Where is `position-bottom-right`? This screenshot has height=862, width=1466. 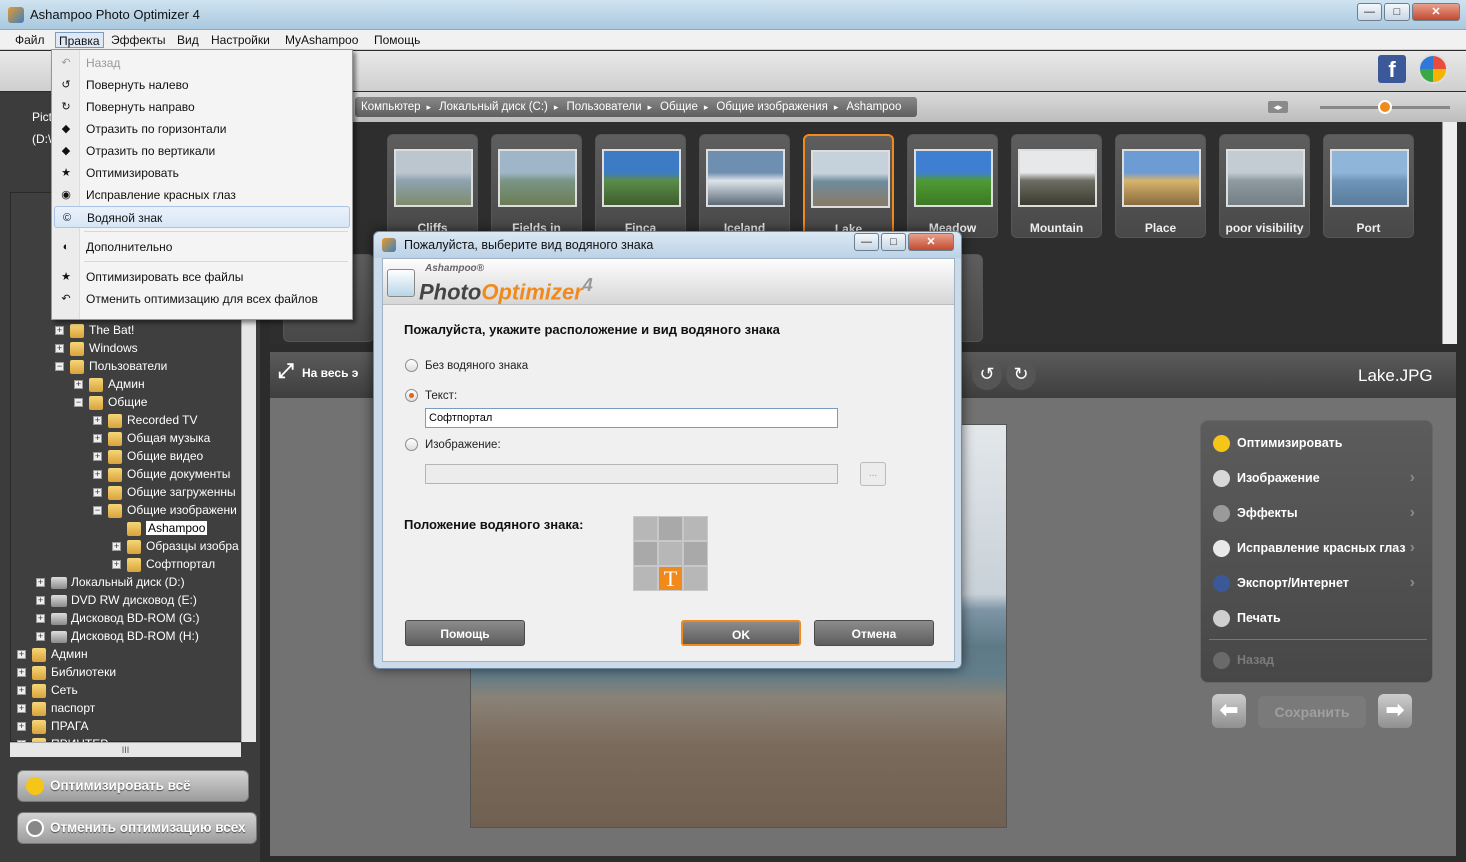 position-bottom-right is located at coordinates (695, 578).